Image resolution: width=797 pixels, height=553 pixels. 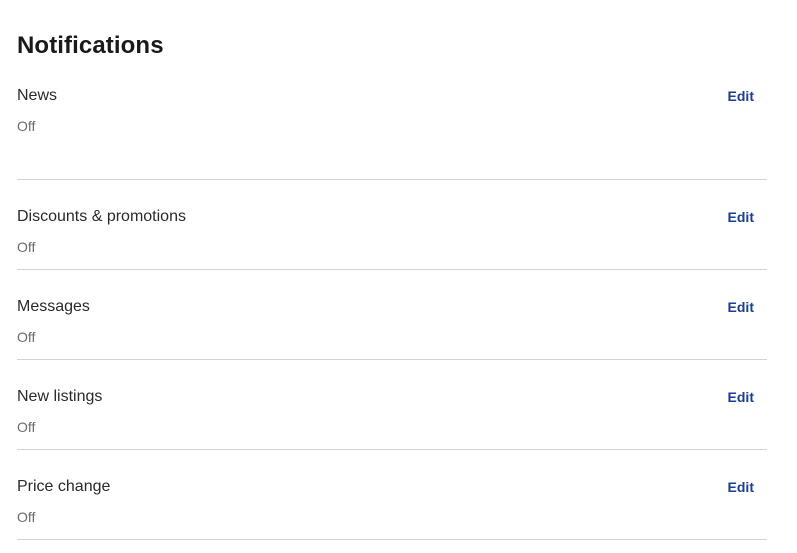 What do you see at coordinates (53, 306) in the screenshot?
I see `notification-label: Messages` at bounding box center [53, 306].